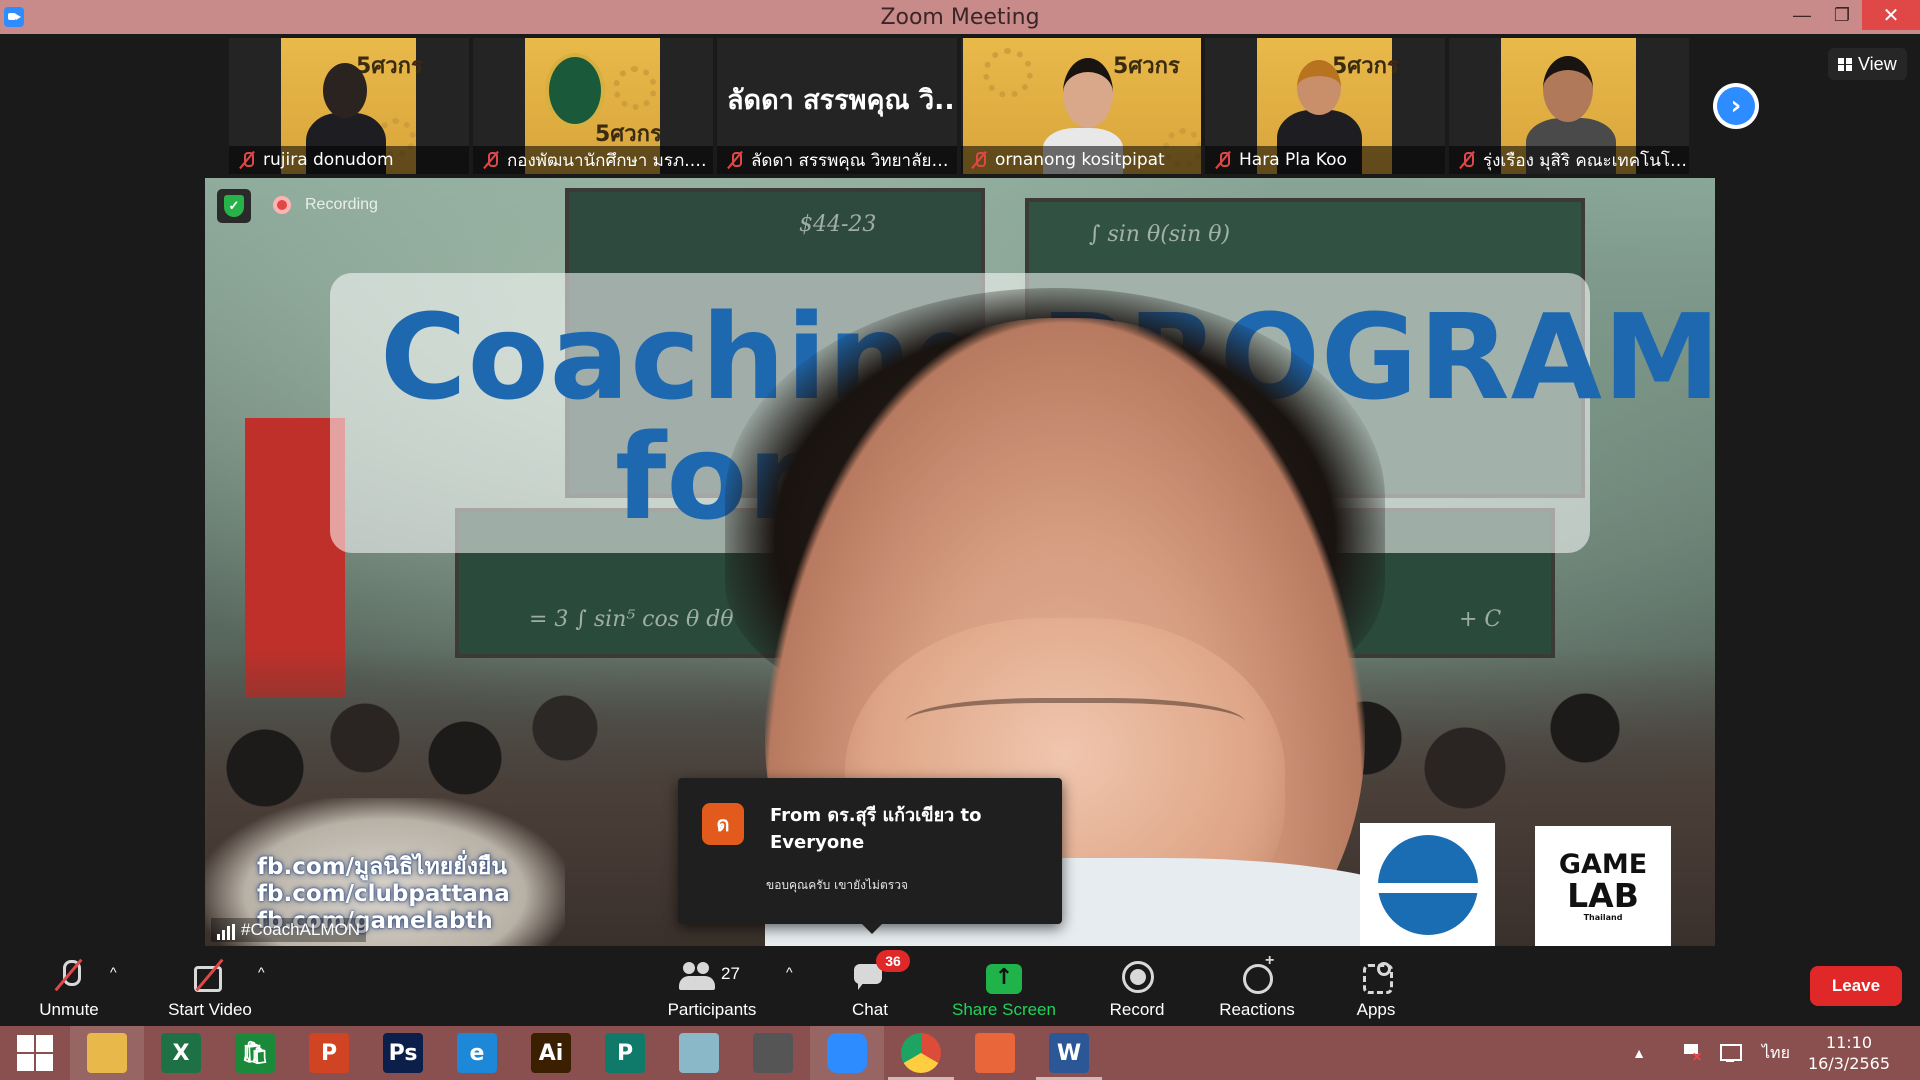 The width and height of the screenshot is (1920, 1080). What do you see at coordinates (69, 1009) in the screenshot?
I see `unmute-label: Unmute` at bounding box center [69, 1009].